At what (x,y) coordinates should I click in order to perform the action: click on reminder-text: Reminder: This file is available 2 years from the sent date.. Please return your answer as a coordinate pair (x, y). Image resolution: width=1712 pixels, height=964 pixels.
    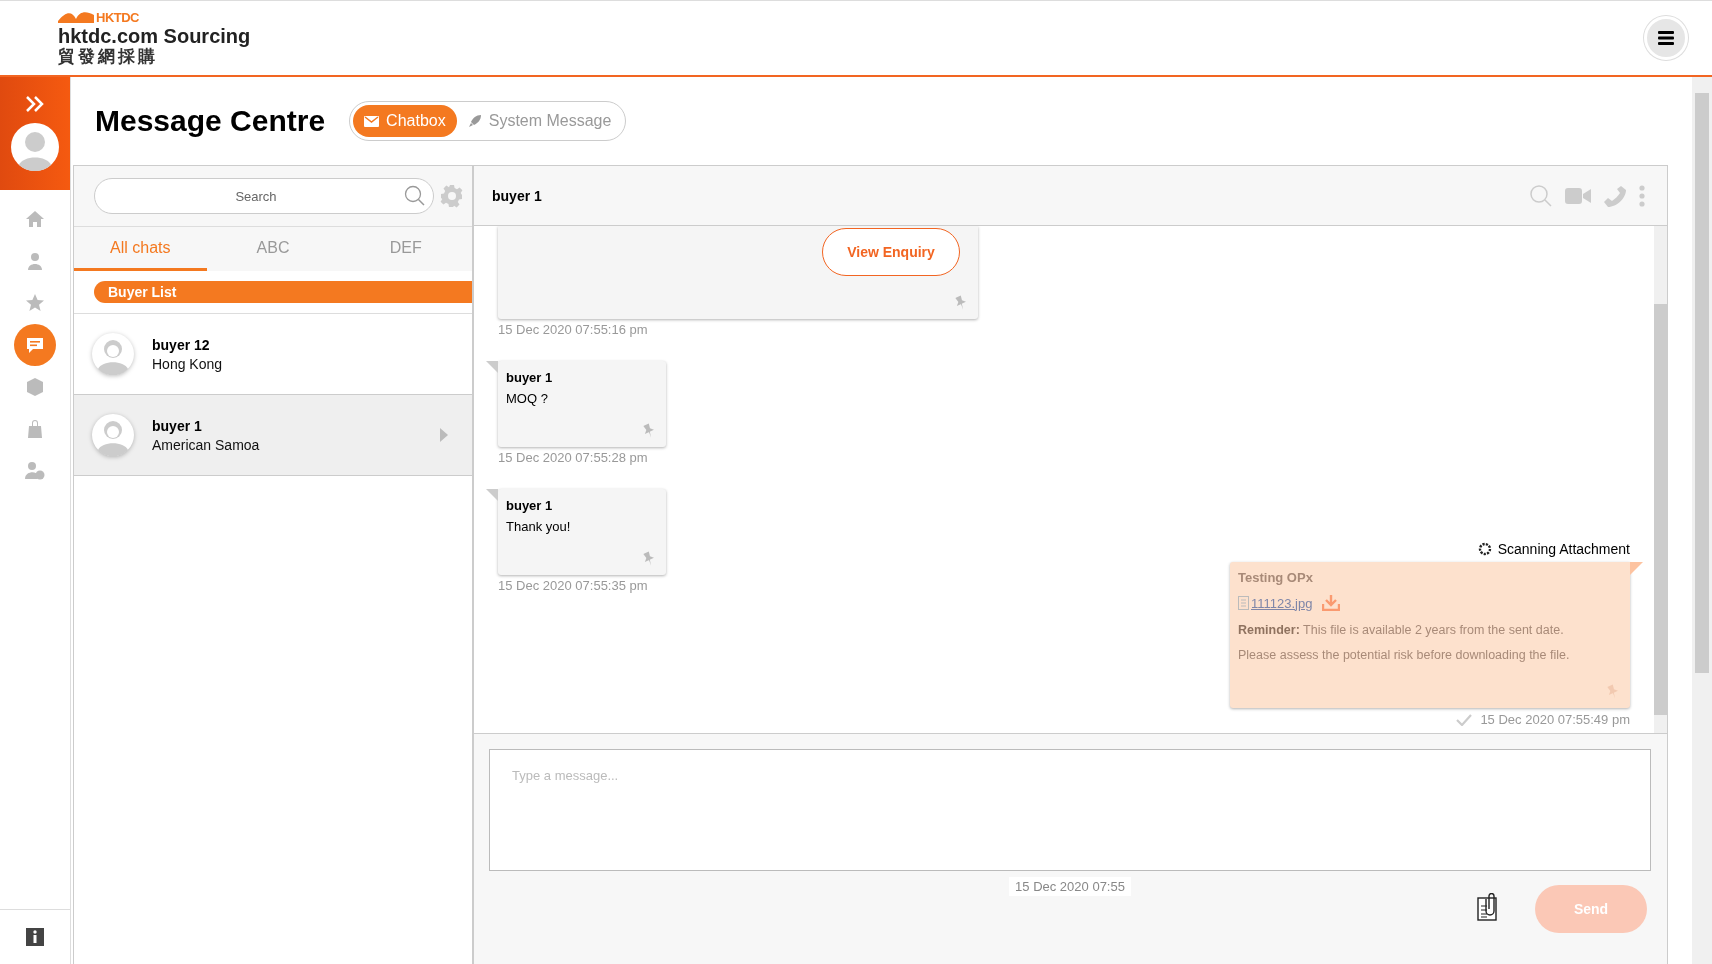
    Looking at the image, I should click on (1401, 630).